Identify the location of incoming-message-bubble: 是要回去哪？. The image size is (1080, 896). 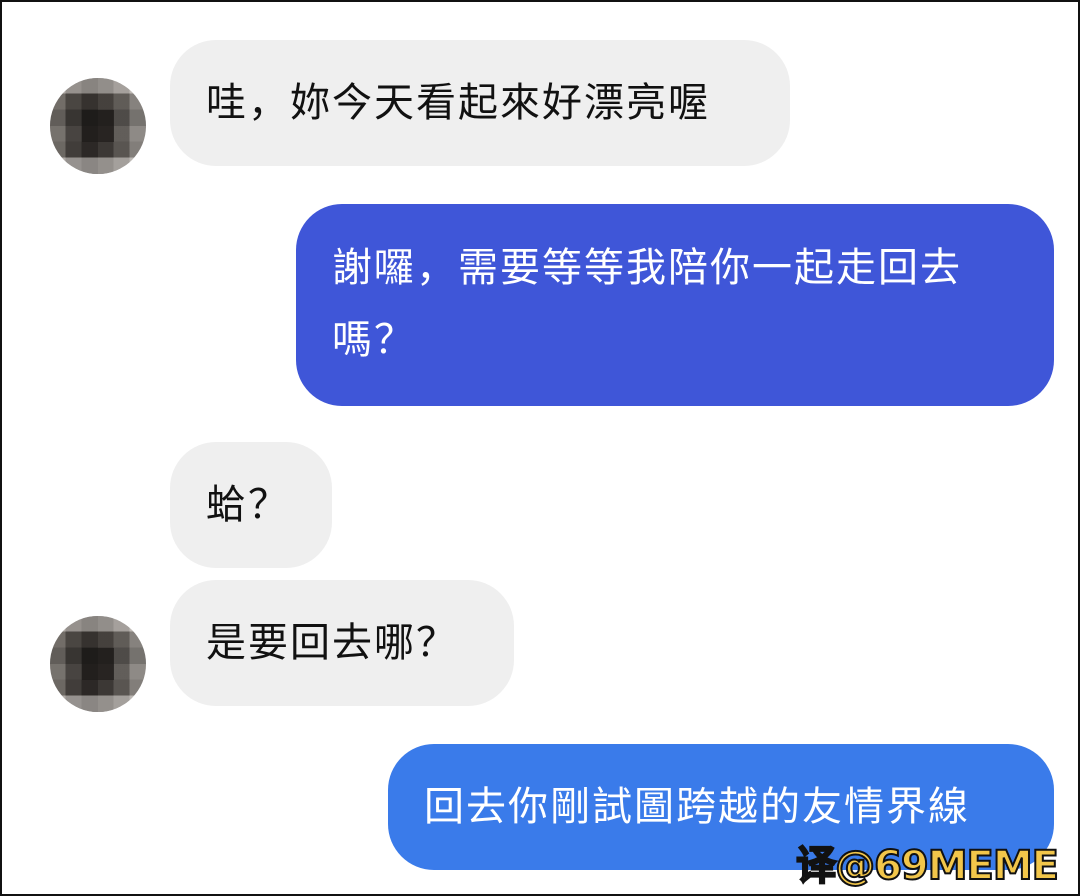
(342, 643).